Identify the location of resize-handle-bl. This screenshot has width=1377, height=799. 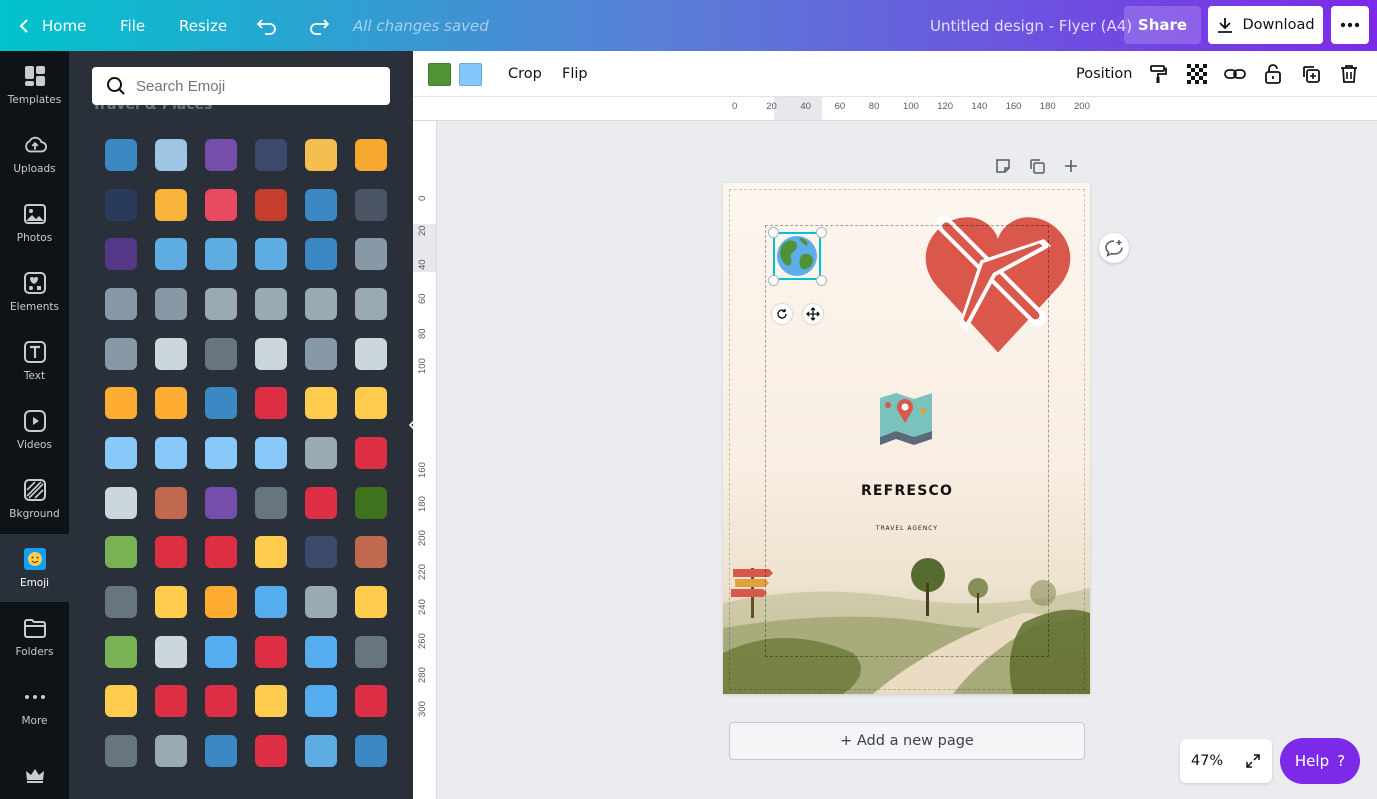
(773, 280).